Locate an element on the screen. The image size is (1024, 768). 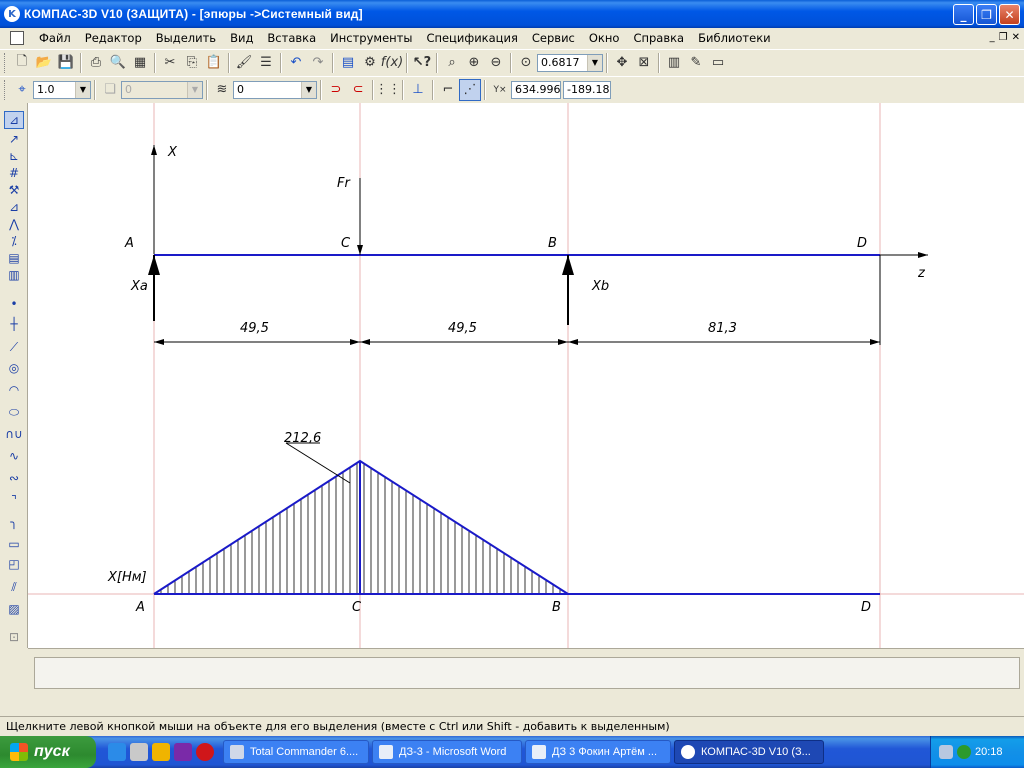
save-disk-icon is located at coordinates (183, 752).